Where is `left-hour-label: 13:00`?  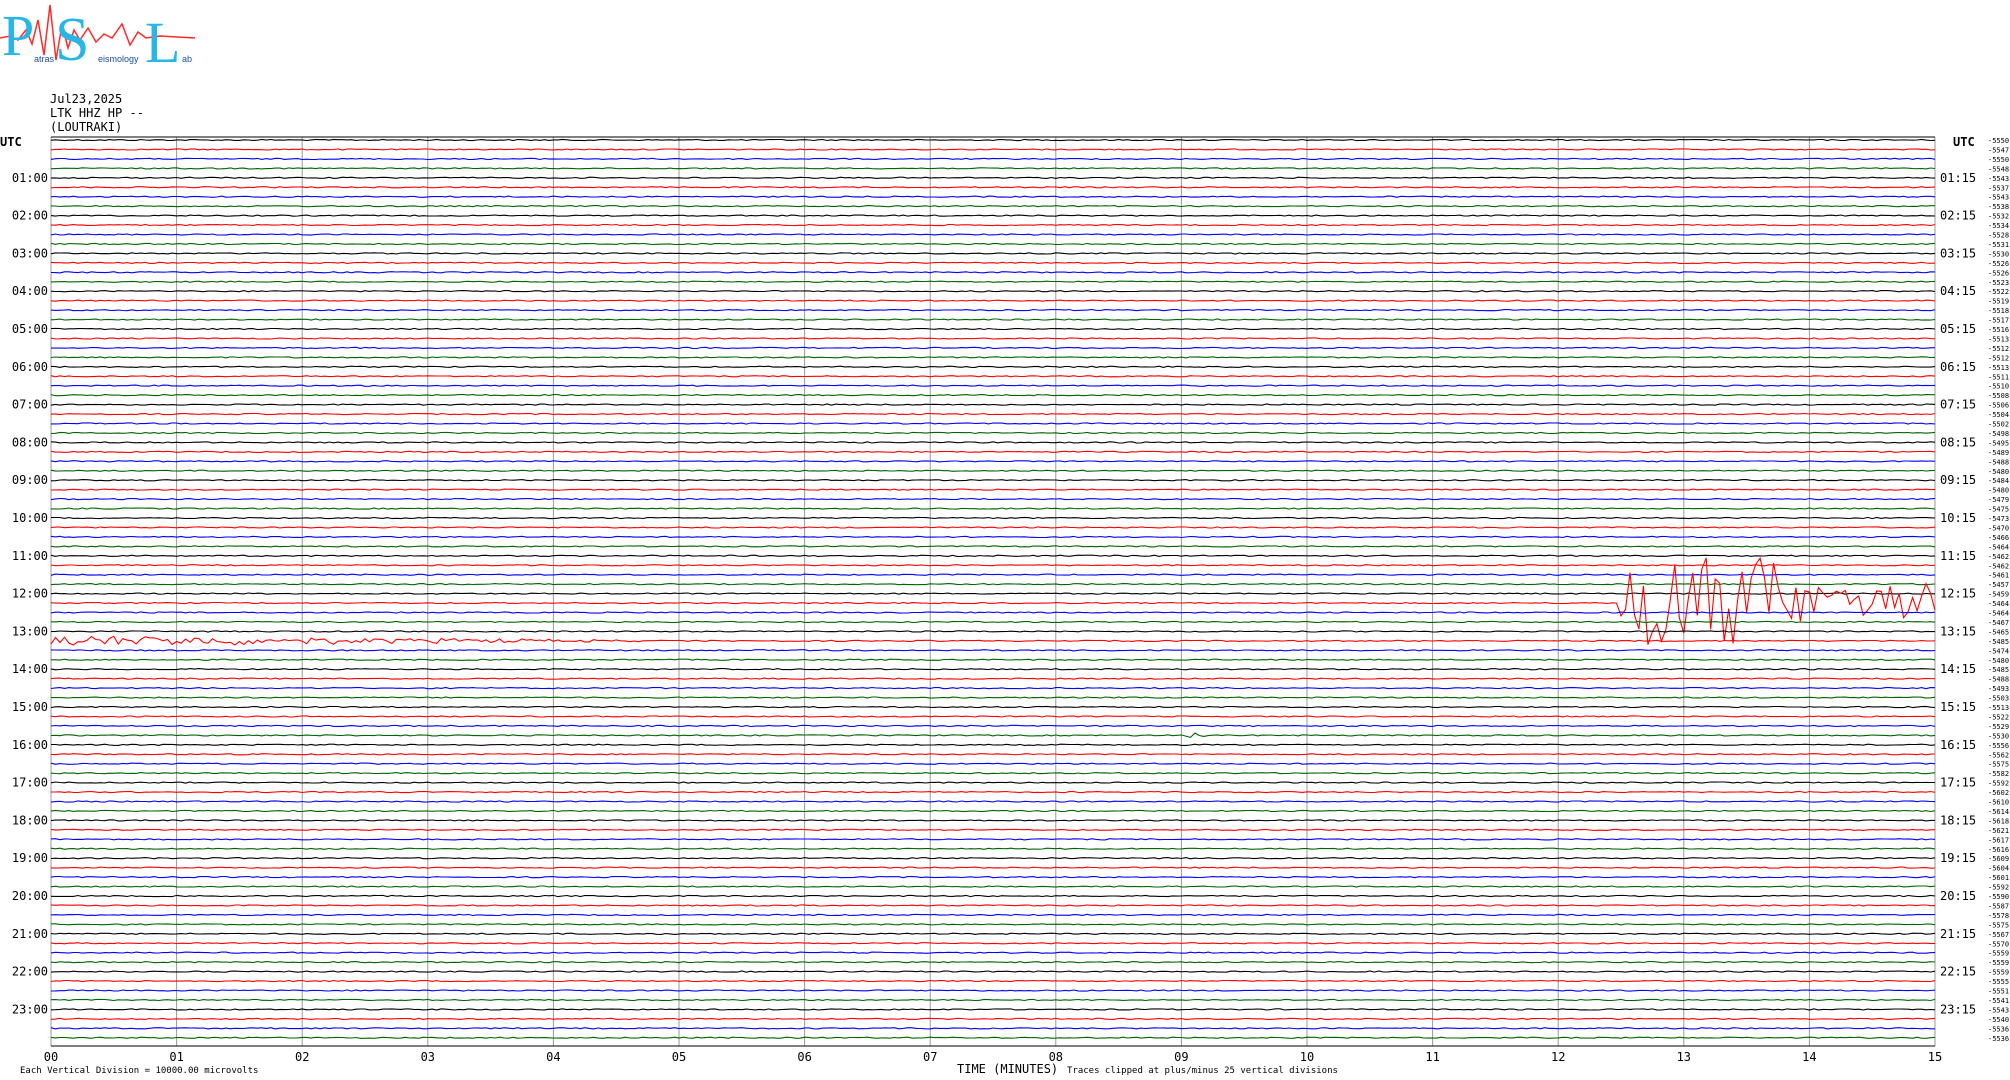
left-hour-label: 13:00 is located at coordinates (30, 631).